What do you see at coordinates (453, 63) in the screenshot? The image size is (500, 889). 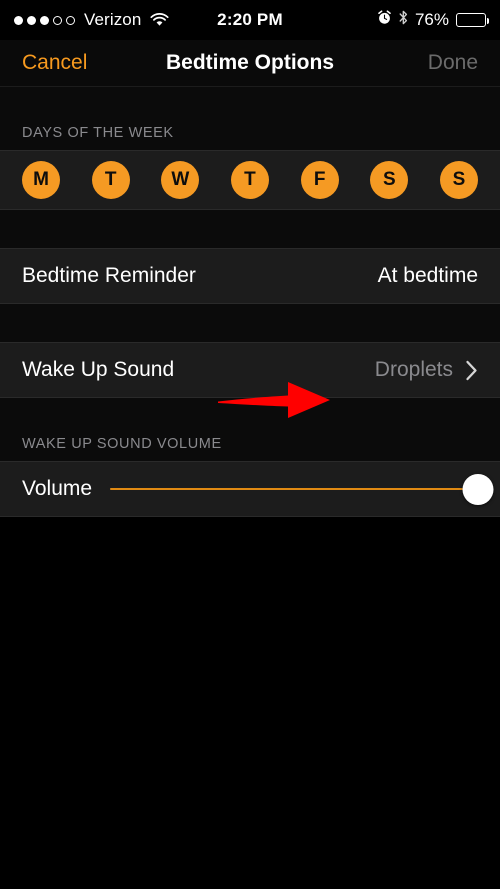 I see `done-button: Done` at bounding box center [453, 63].